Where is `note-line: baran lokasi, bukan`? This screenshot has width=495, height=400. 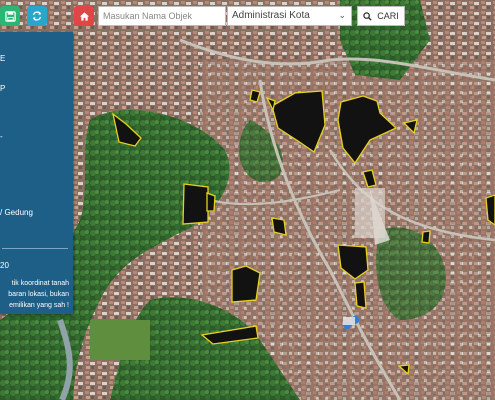
note-line: baran lokasi, bukan is located at coordinates (38, 294).